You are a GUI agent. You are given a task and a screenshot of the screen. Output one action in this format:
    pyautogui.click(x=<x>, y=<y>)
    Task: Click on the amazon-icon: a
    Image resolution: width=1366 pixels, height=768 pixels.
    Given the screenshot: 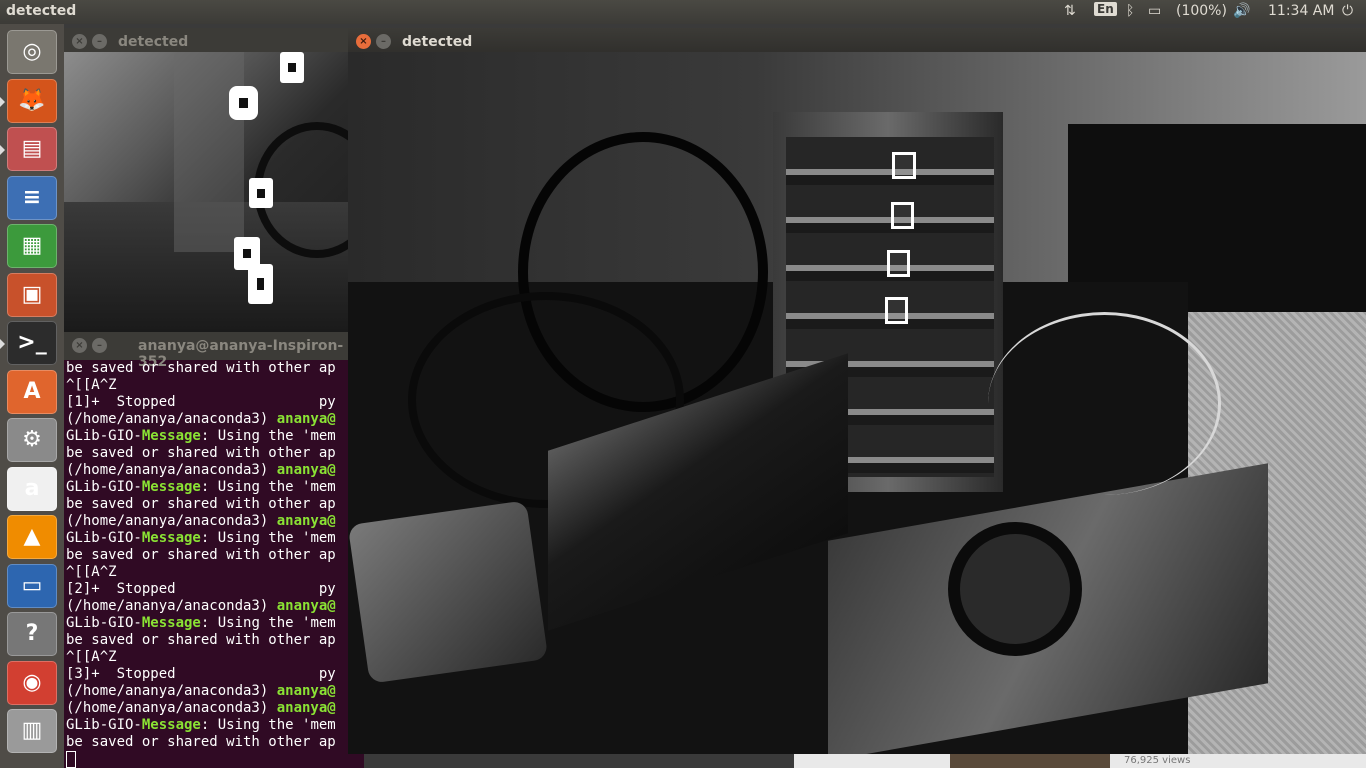 What is the action you would take?
    pyautogui.click(x=32, y=488)
    